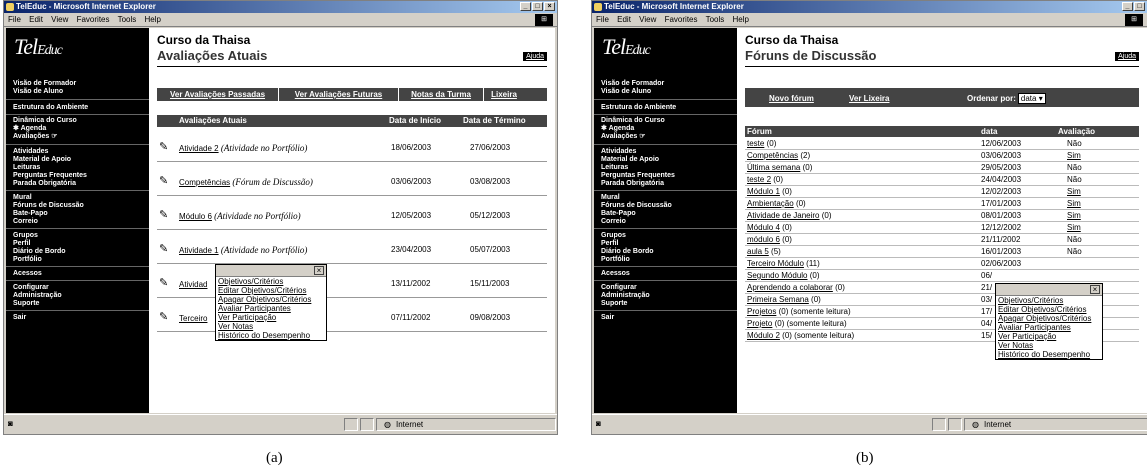 This screenshot has width=1147, height=476. I want to click on forum-link: Segundo Módulo, so click(777, 275).